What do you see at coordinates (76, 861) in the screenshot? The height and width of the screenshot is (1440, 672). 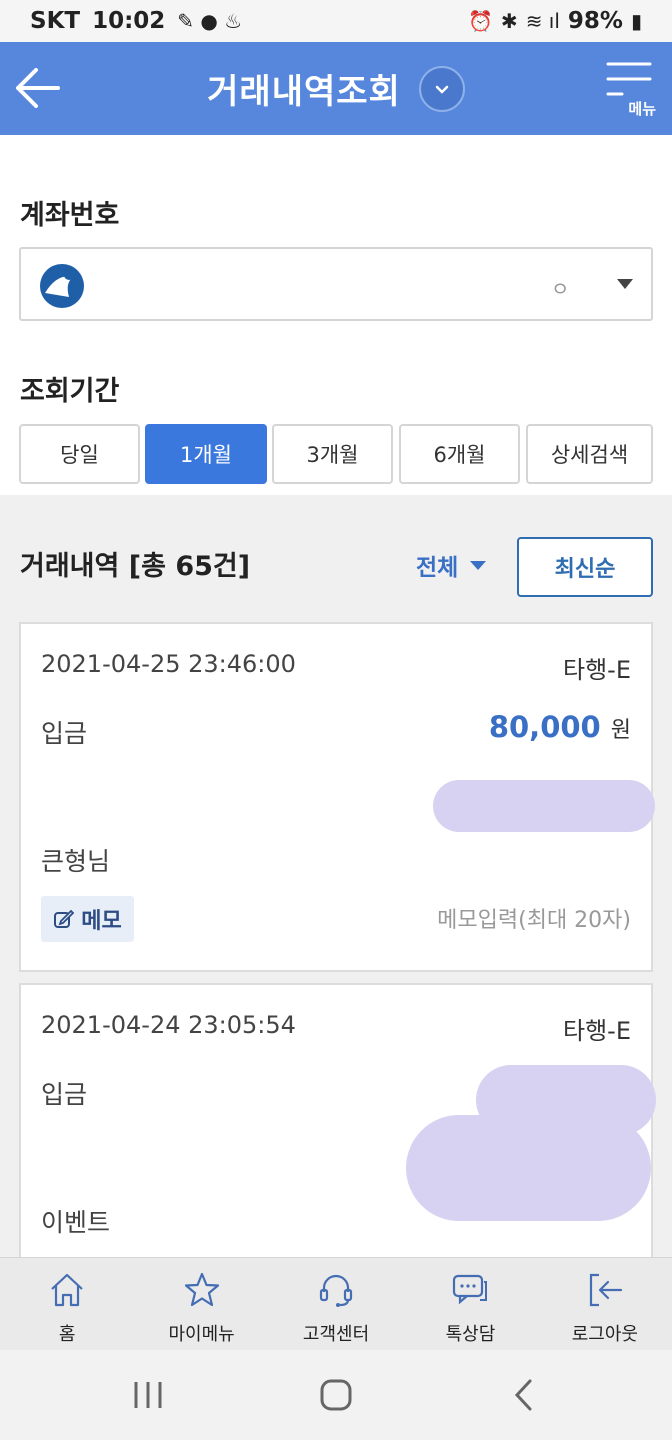 I see `transaction-name: 큰형님` at bounding box center [76, 861].